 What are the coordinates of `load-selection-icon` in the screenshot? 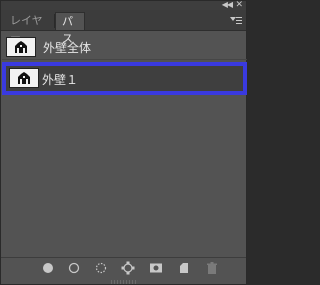 It's located at (101, 268).